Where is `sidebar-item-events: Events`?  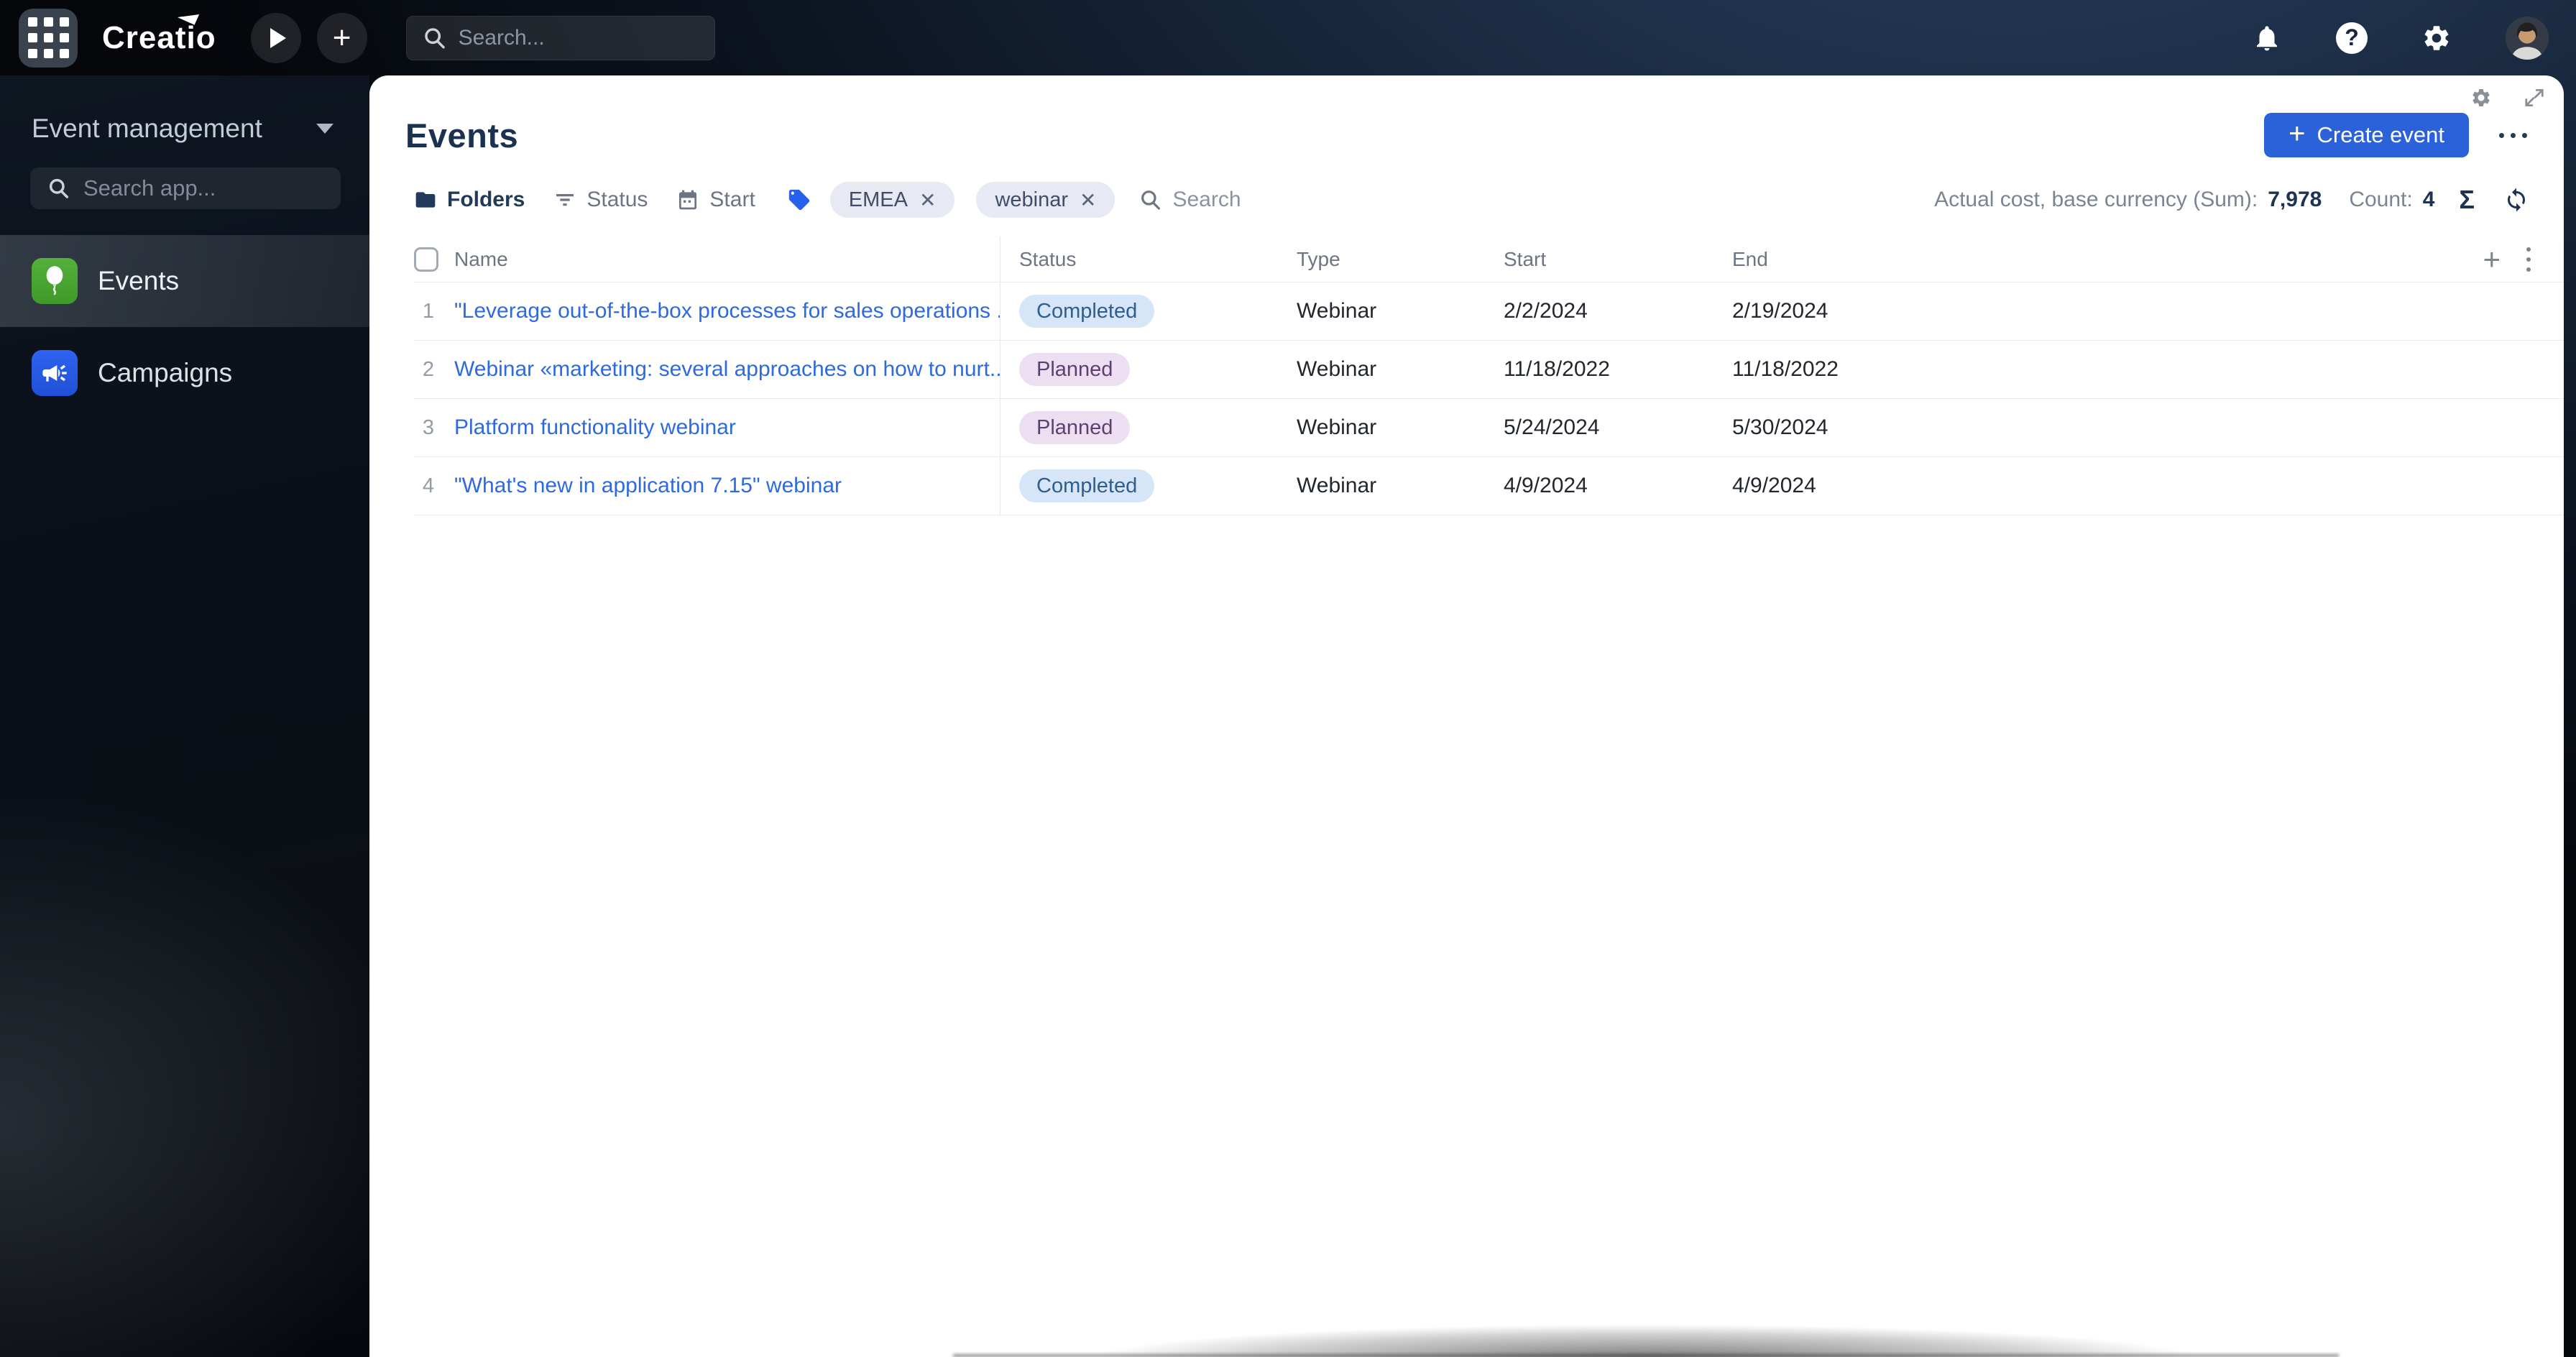 sidebar-item-events: Events is located at coordinates (184, 281).